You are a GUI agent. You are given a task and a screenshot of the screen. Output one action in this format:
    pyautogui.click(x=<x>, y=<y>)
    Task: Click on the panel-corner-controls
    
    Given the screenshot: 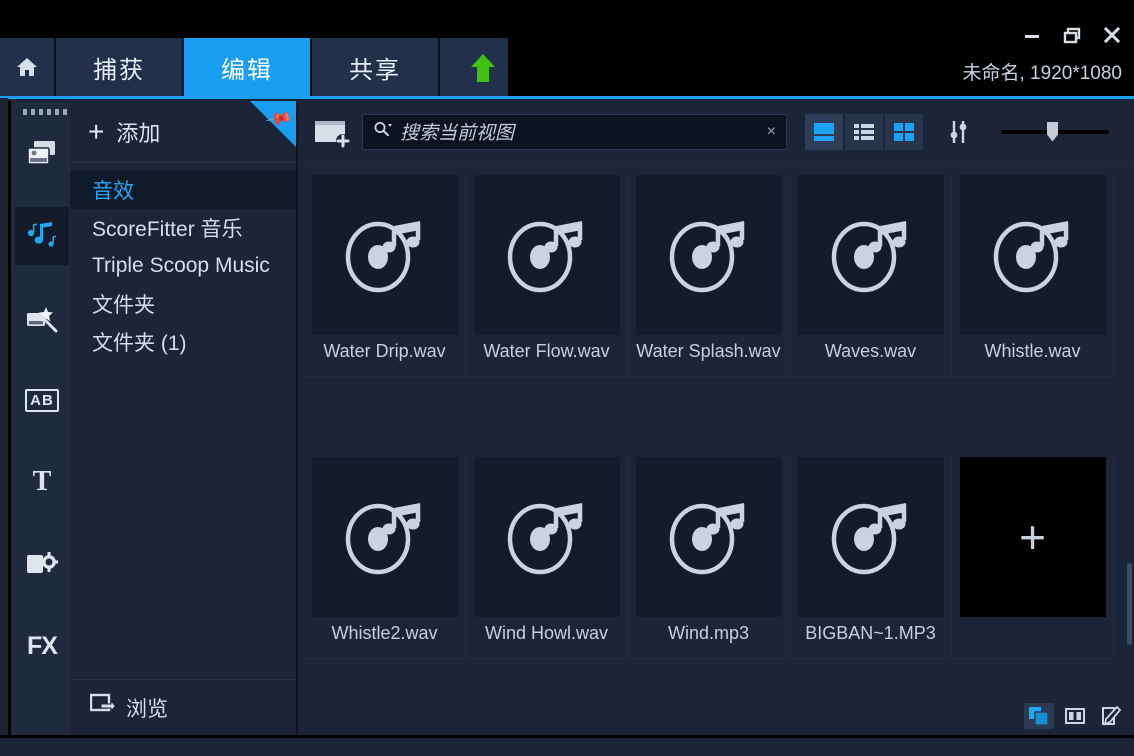 What is the action you would take?
    pyautogui.click(x=1075, y=716)
    